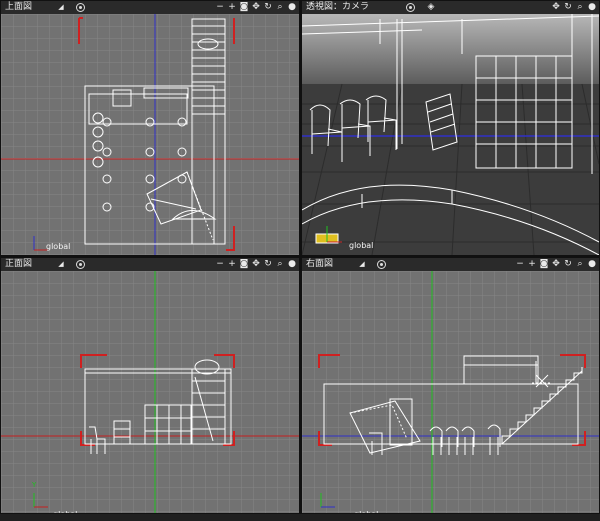 Image resolution: width=600 pixels, height=521 pixels. Describe the element at coordinates (34, 485) in the screenshot. I see `y-axis-label: Y` at that location.